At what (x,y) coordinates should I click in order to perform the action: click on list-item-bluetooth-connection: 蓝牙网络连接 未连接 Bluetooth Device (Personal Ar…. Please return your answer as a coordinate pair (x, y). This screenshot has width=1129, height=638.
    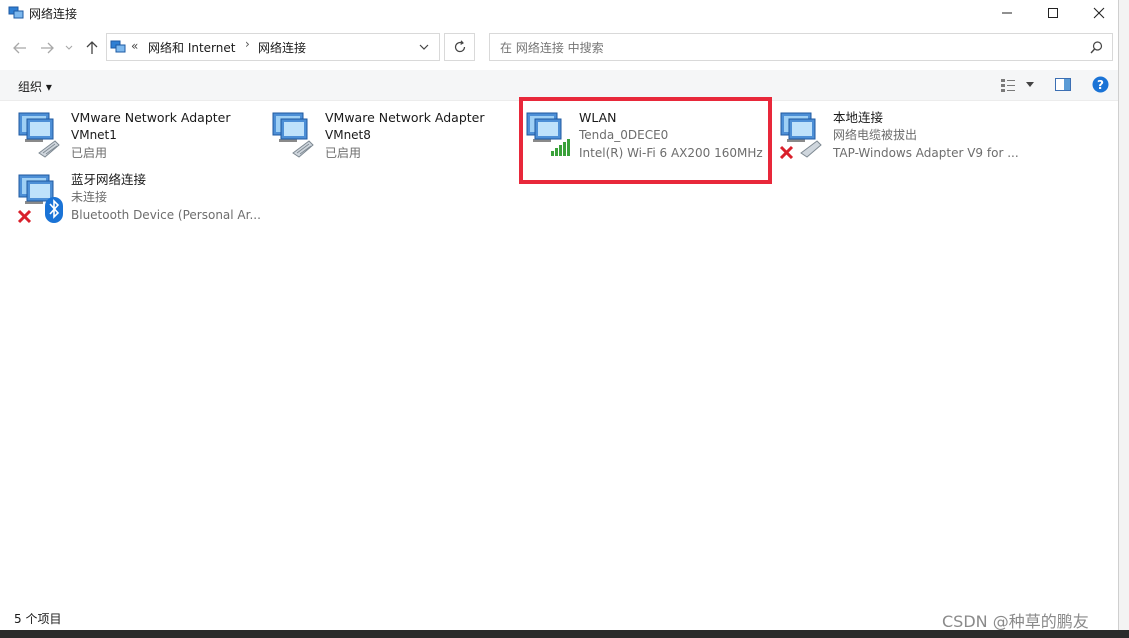
    Looking at the image, I should click on (142, 201).